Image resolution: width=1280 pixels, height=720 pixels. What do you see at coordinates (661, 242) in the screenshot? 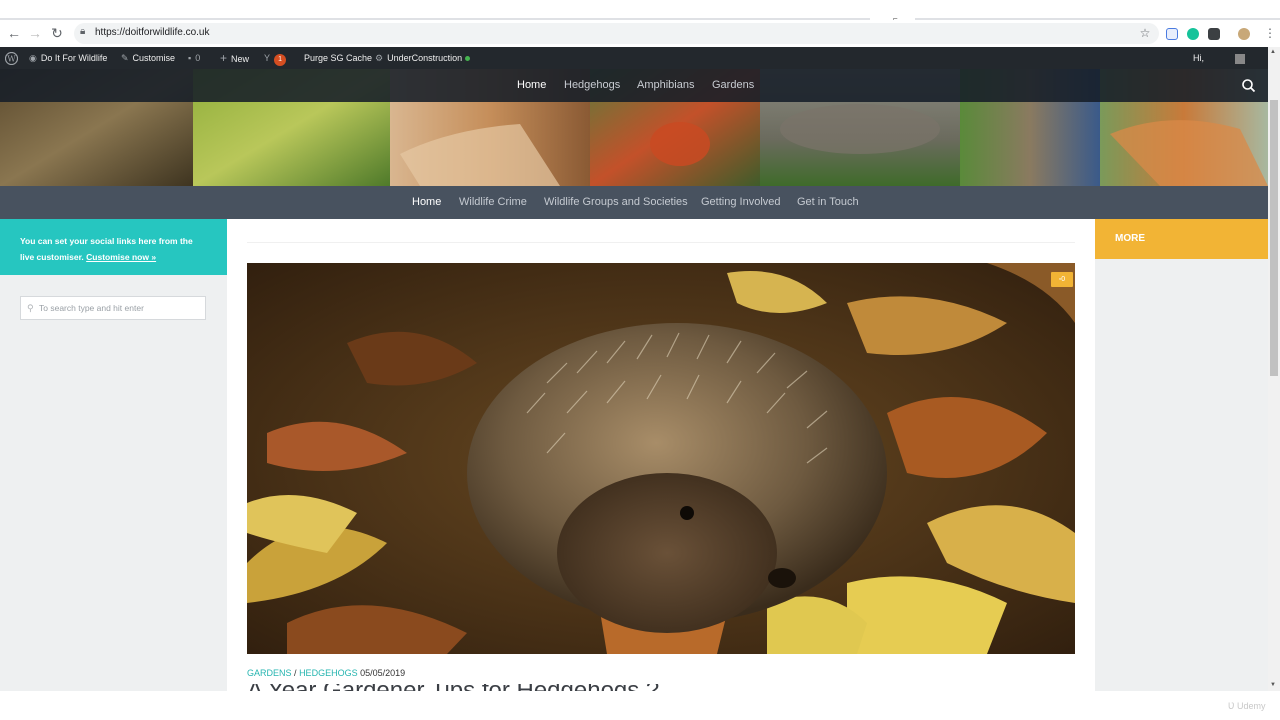
I see `content-divider` at bounding box center [661, 242].